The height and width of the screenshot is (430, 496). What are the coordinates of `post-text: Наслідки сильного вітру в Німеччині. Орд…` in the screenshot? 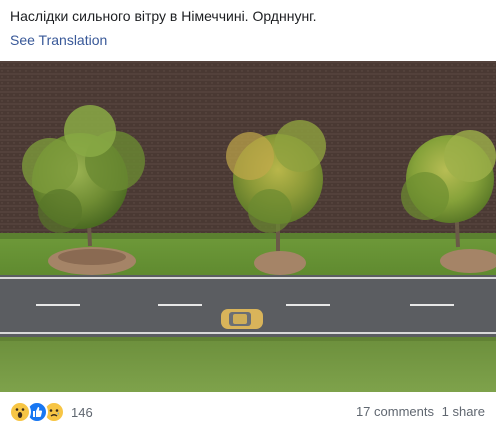 It's located at (163, 16).